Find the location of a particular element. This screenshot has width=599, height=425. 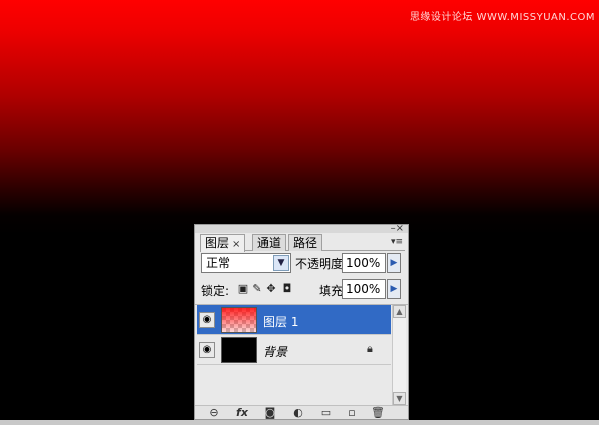

tab-channels-label: 通道 is located at coordinates (269, 243).